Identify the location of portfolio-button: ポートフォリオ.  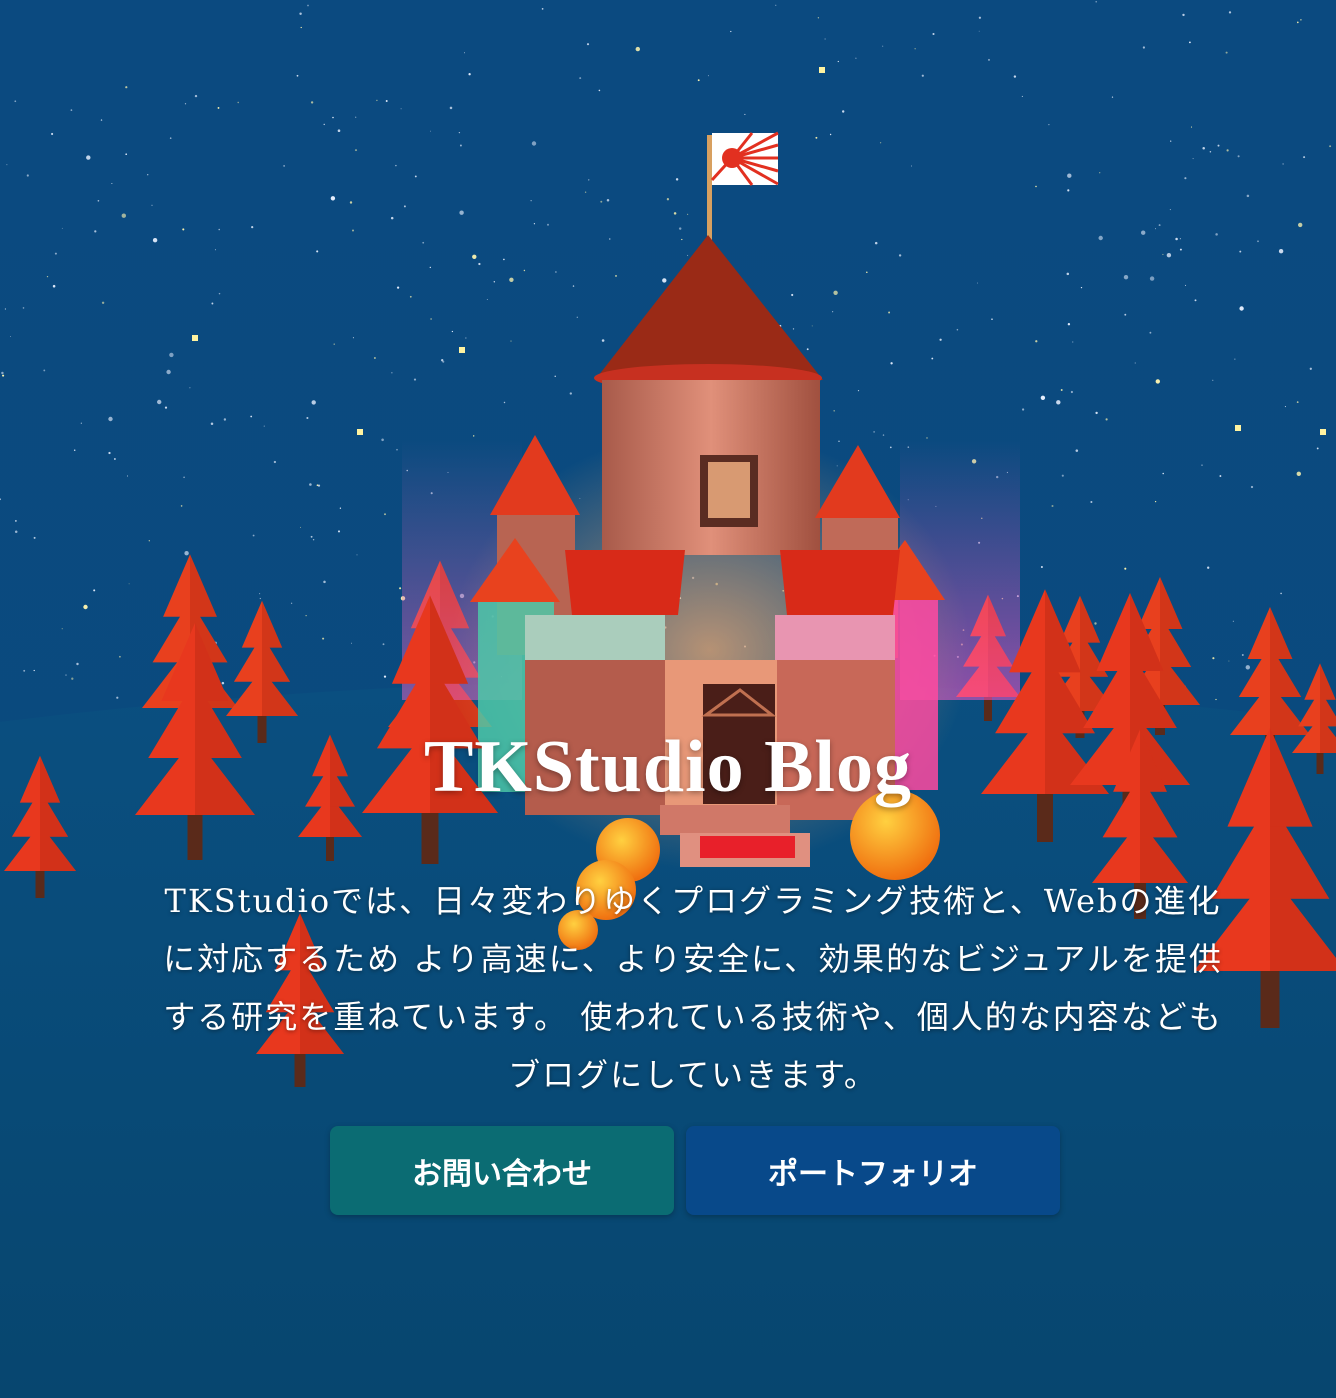
(873, 1170).